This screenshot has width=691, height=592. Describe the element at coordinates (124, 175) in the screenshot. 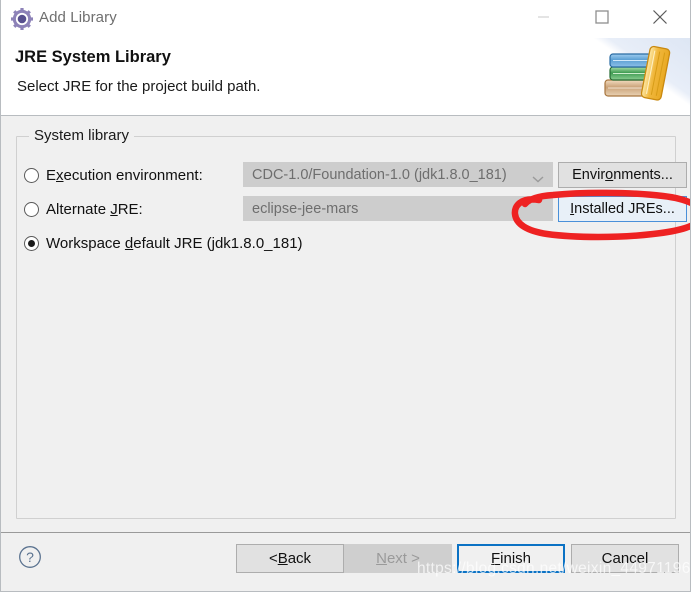

I see `radio-label-execution-environment: Execution environment:` at that location.